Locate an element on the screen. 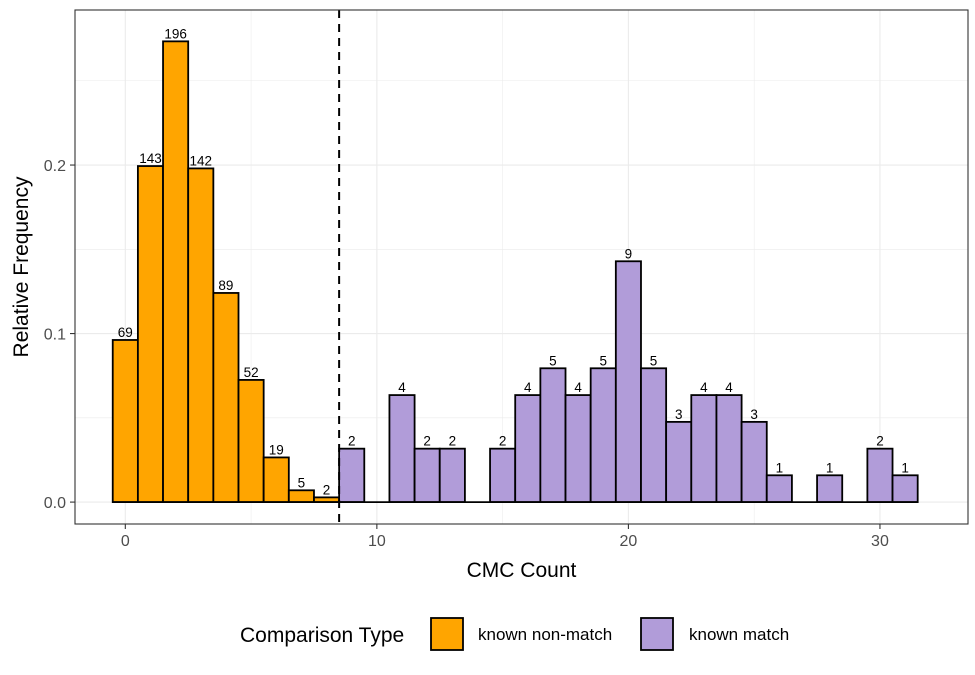 Image resolution: width=975 pixels, height=675 pixels. legend-key-known-non-match is located at coordinates (447, 634).